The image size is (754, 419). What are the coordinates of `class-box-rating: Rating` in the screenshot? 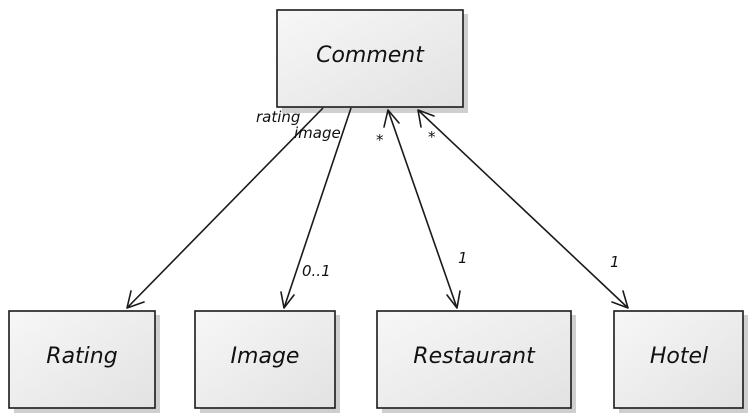 It's located at (84, 361).